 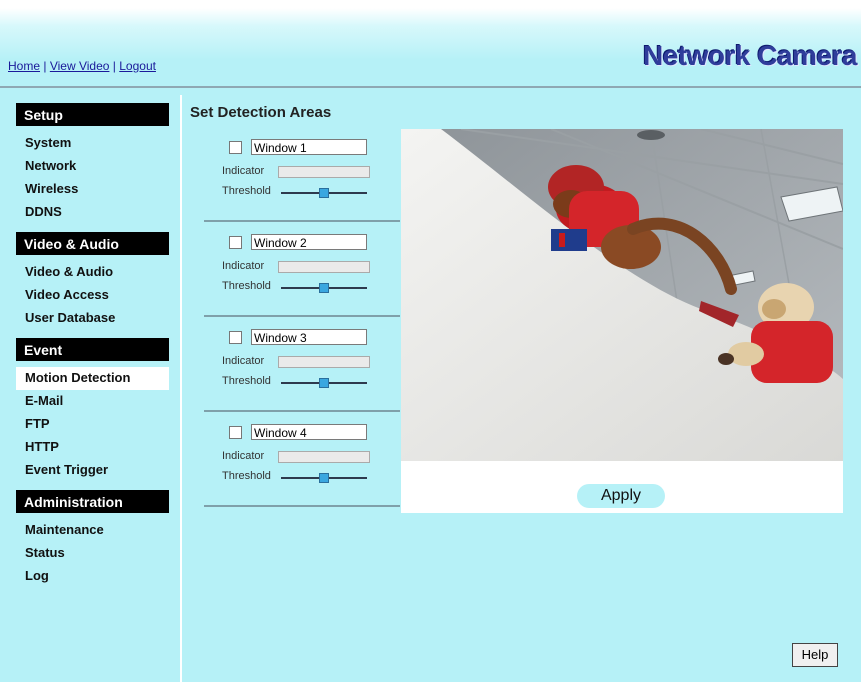 What do you see at coordinates (94, 576) in the screenshot?
I see `sidebar-item-log: Log` at bounding box center [94, 576].